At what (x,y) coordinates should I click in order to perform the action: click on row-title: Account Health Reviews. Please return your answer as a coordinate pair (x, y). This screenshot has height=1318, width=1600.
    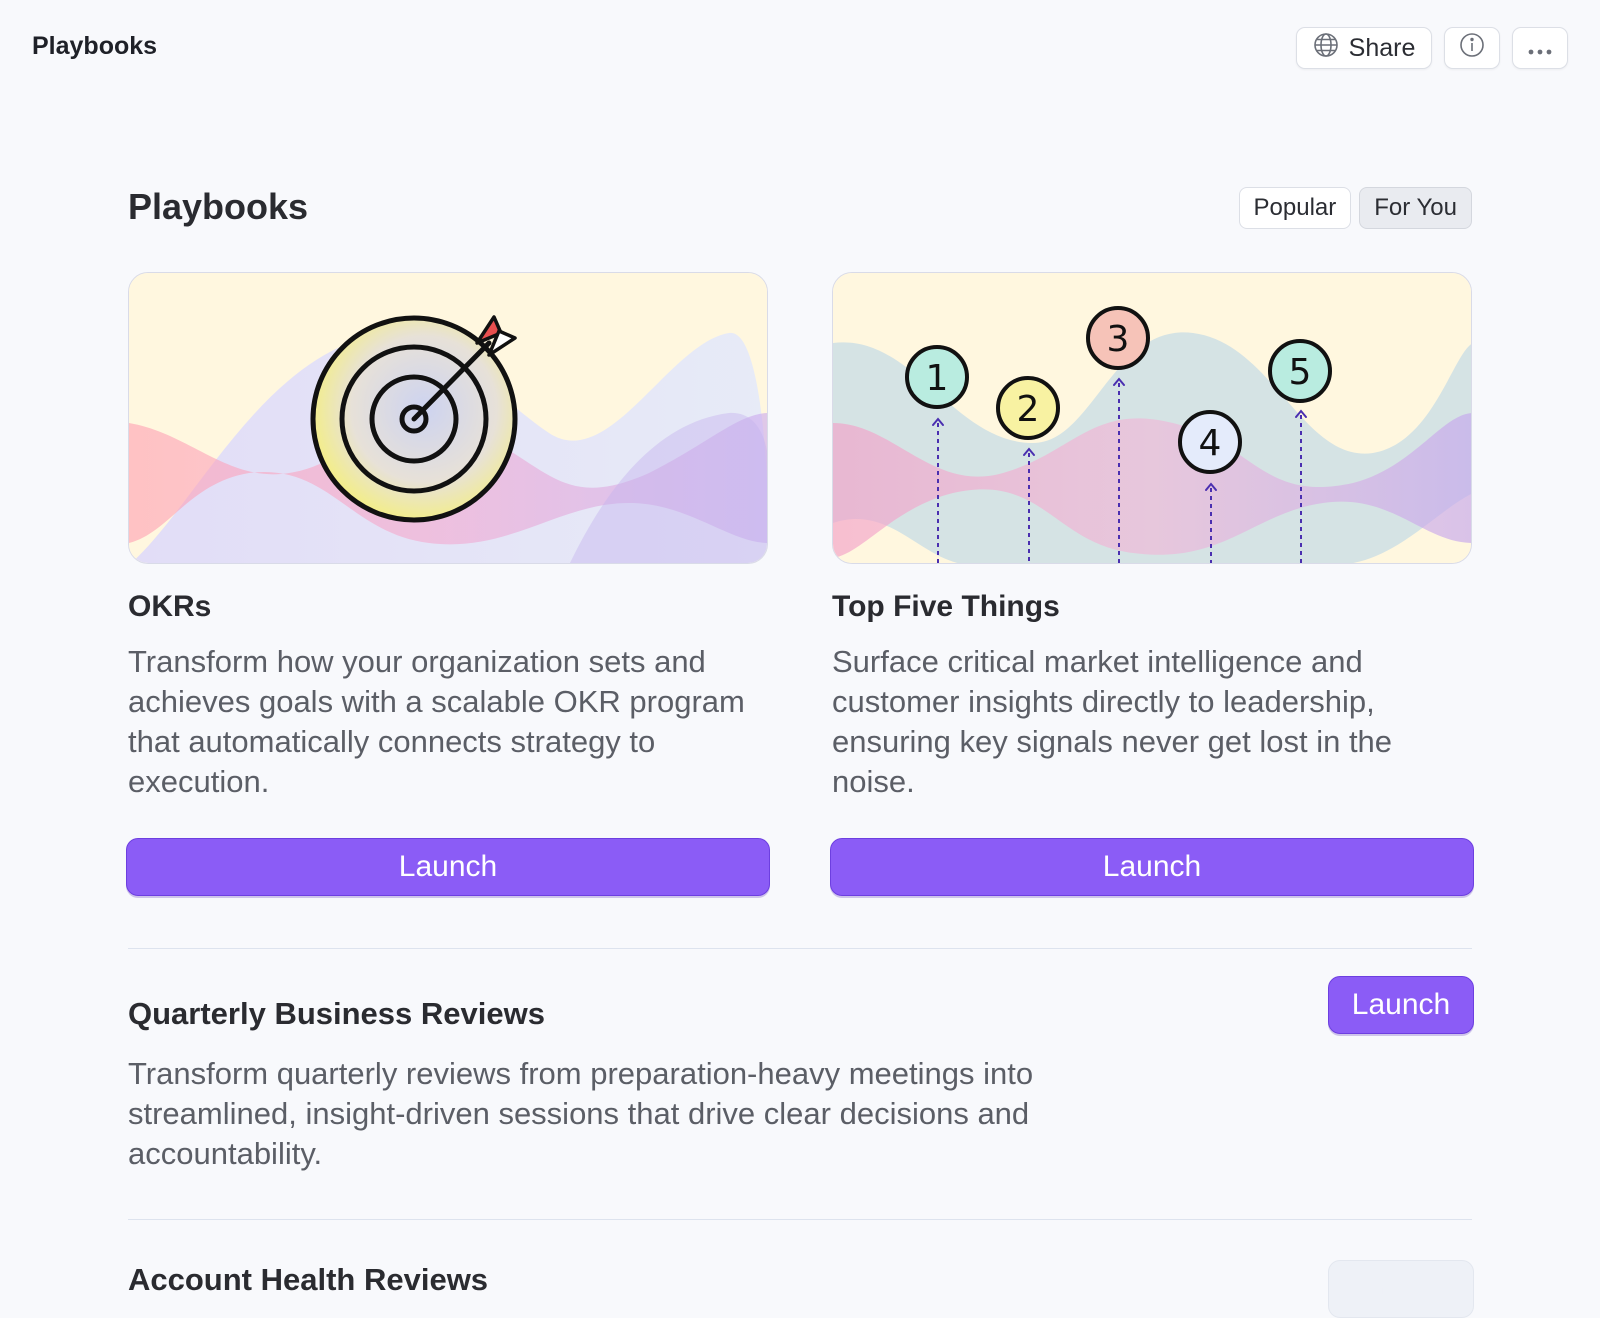
    Looking at the image, I should click on (308, 1279).